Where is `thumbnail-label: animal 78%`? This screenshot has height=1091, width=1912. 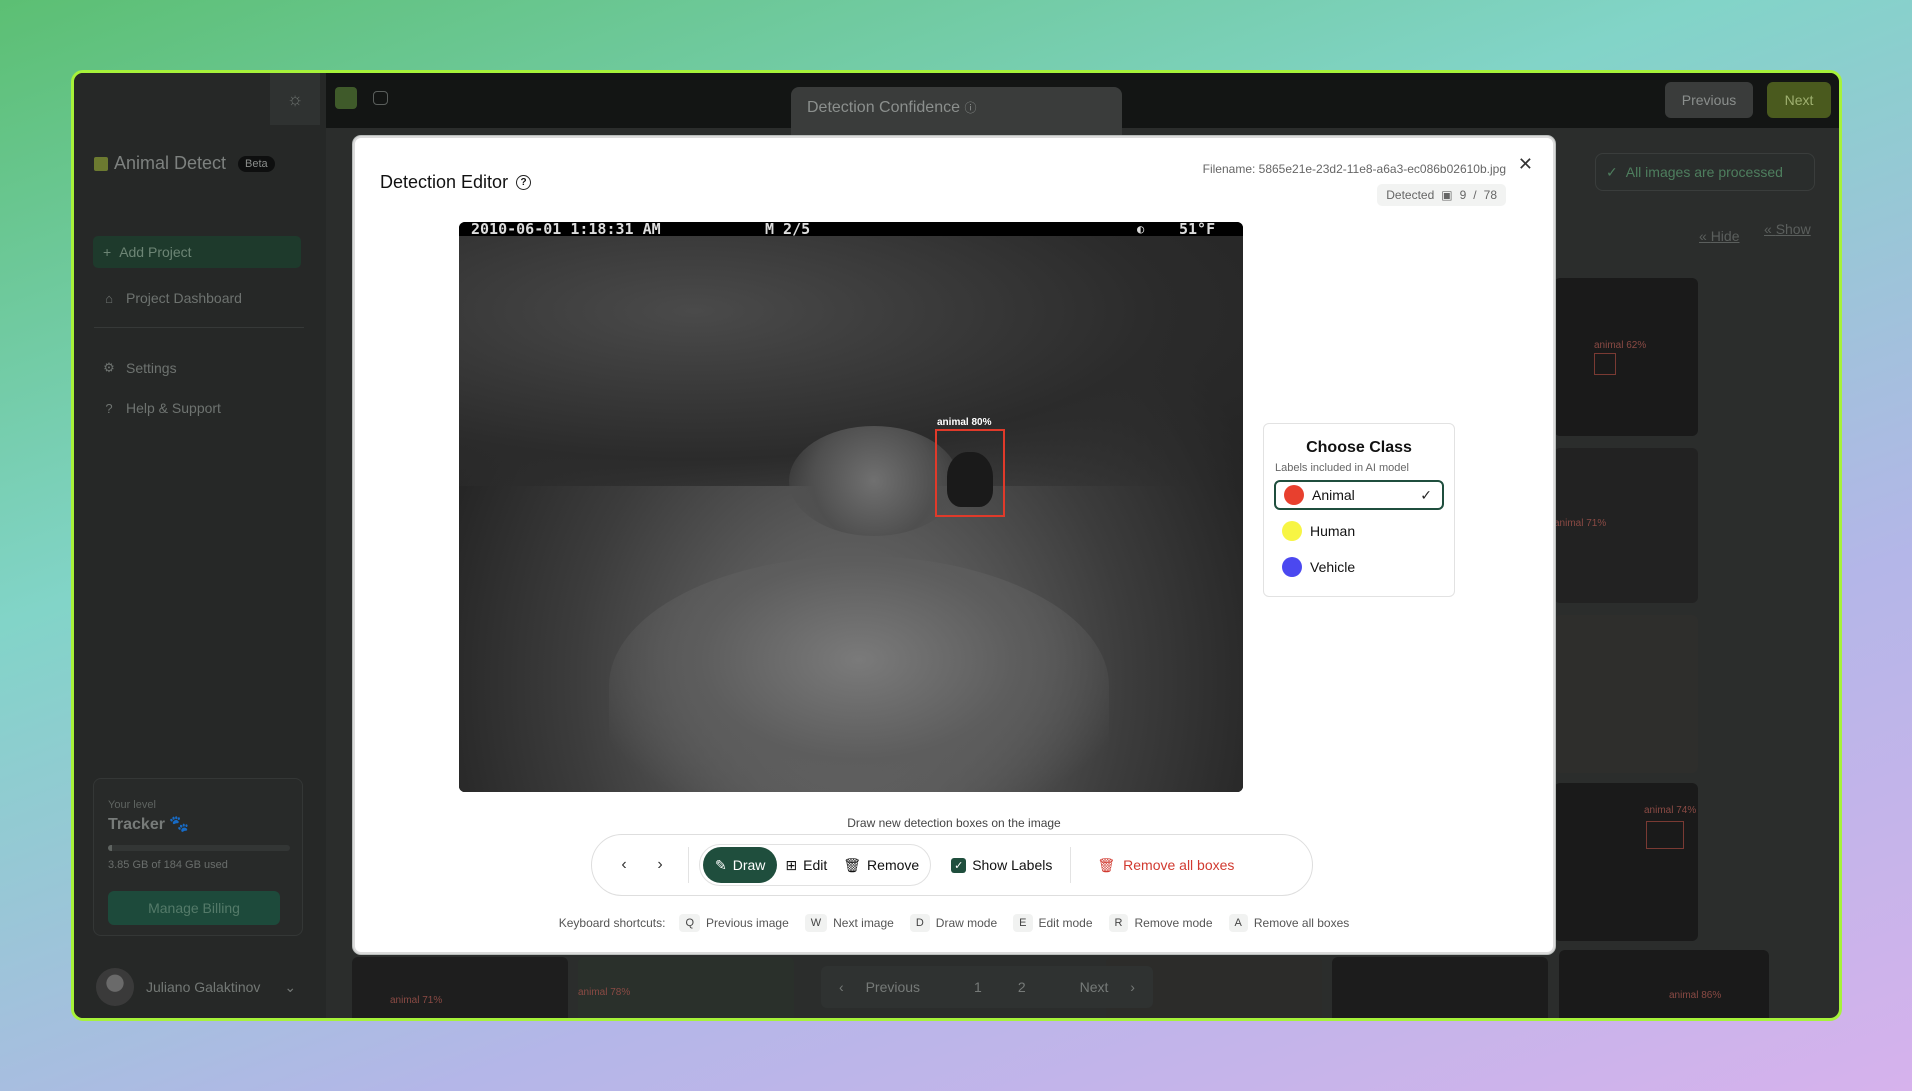
thumbnail-label: animal 78% is located at coordinates (604, 992).